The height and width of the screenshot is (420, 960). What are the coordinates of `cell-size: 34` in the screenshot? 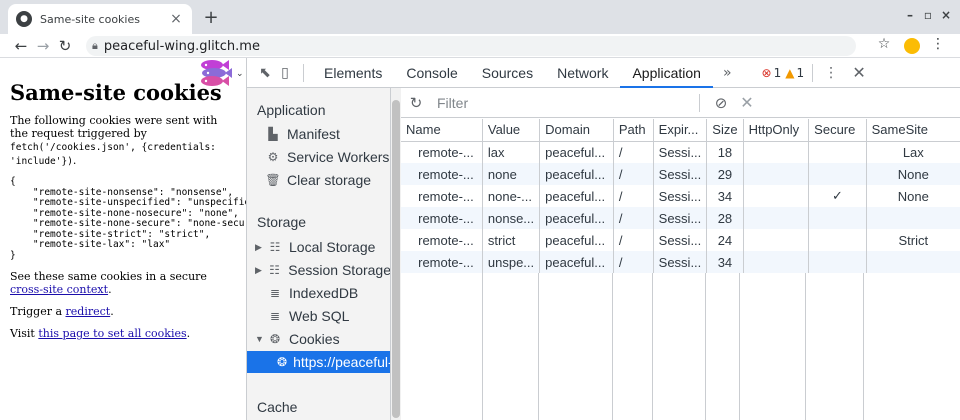 It's located at (725, 196).